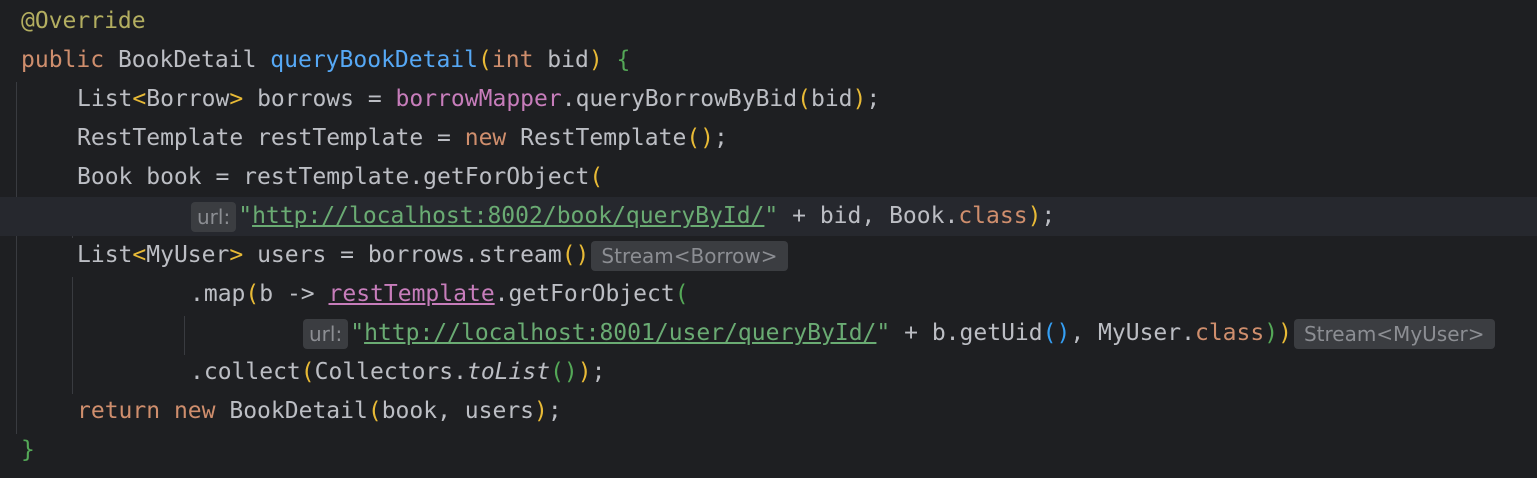  What do you see at coordinates (973, 333) in the screenshot?
I see `user-args: + b.getUid` at bounding box center [973, 333].